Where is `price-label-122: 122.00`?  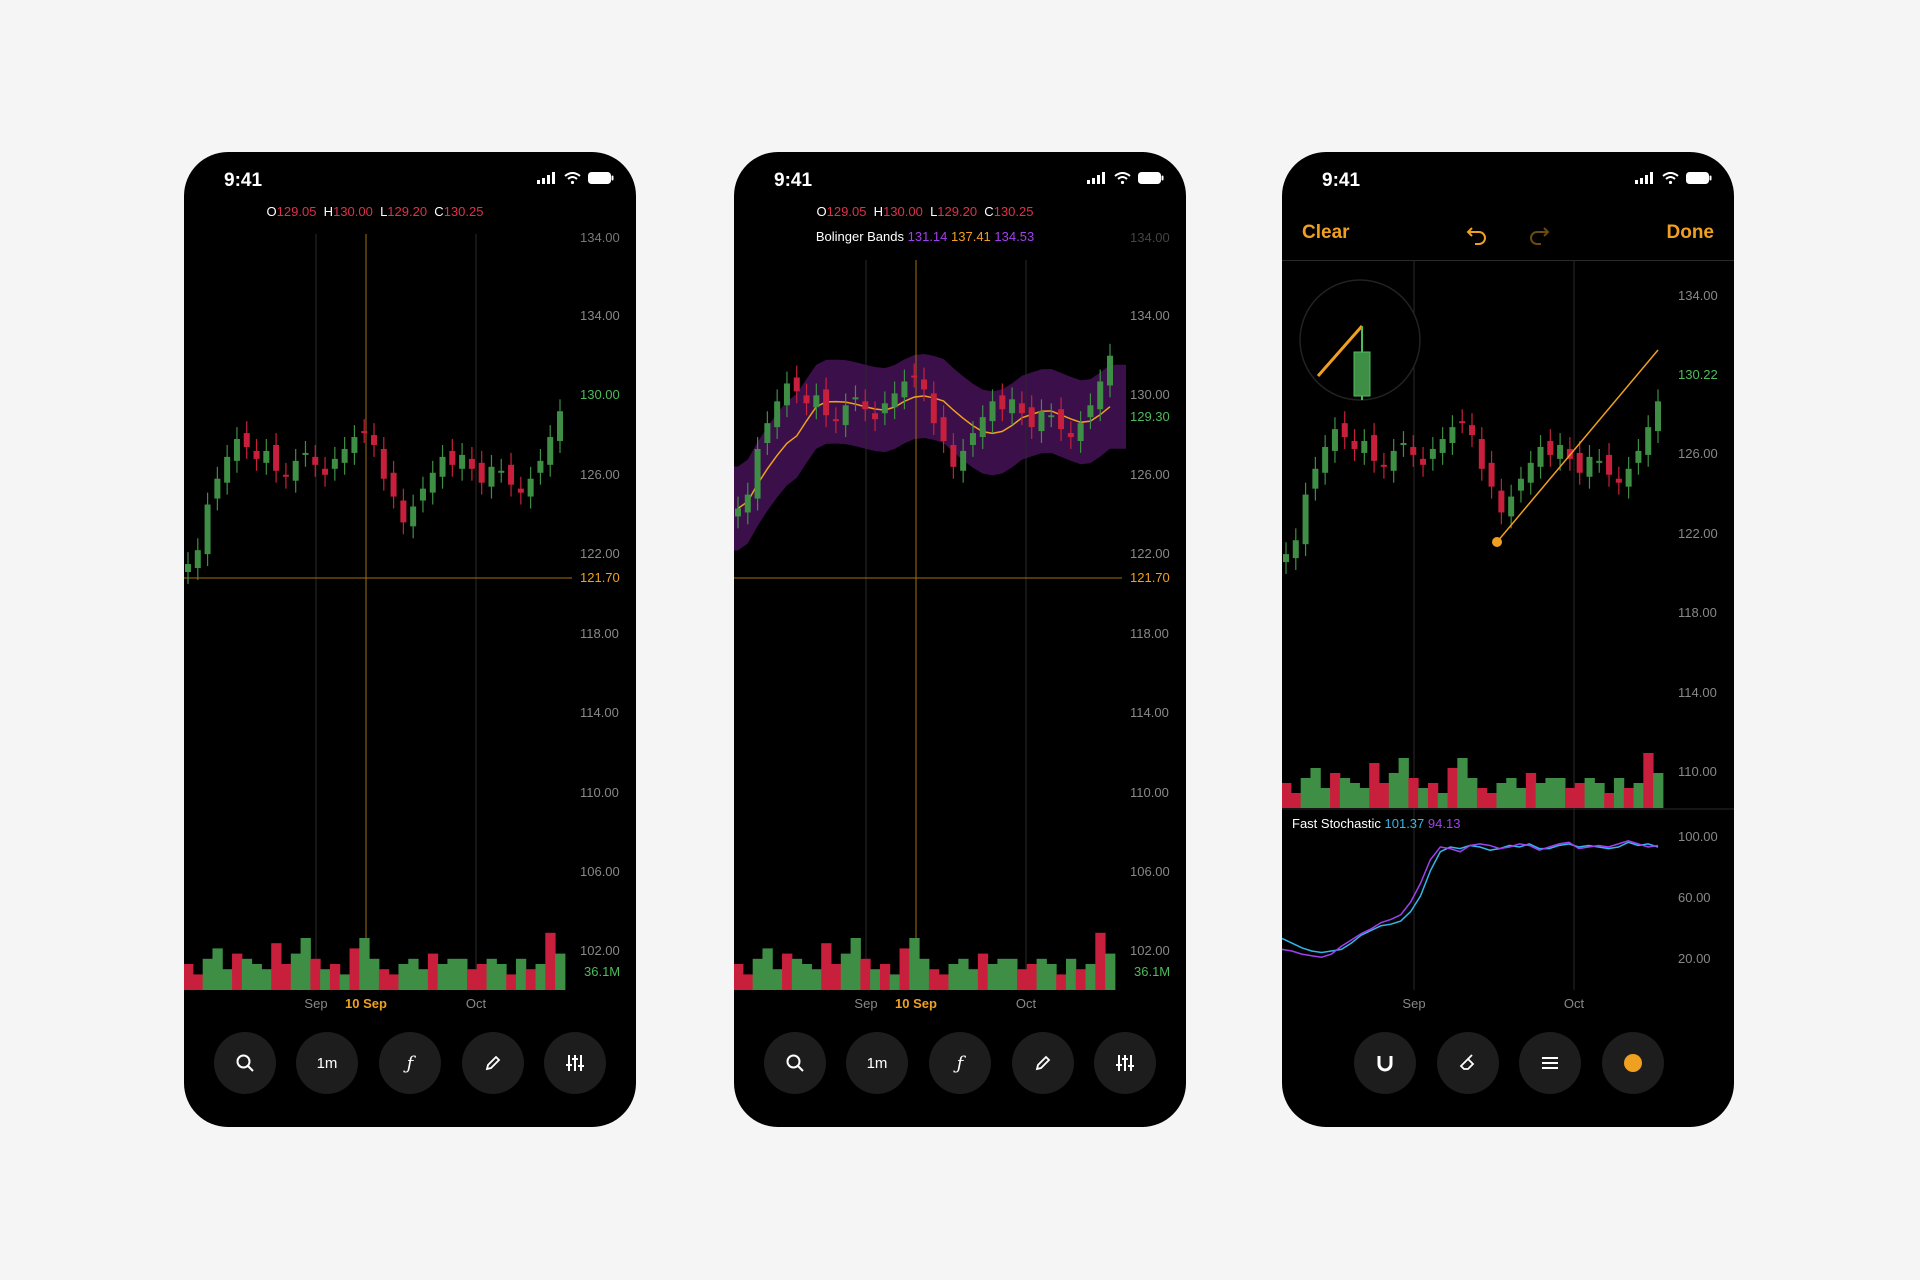 price-label-122: 122.00 is located at coordinates (1150, 553).